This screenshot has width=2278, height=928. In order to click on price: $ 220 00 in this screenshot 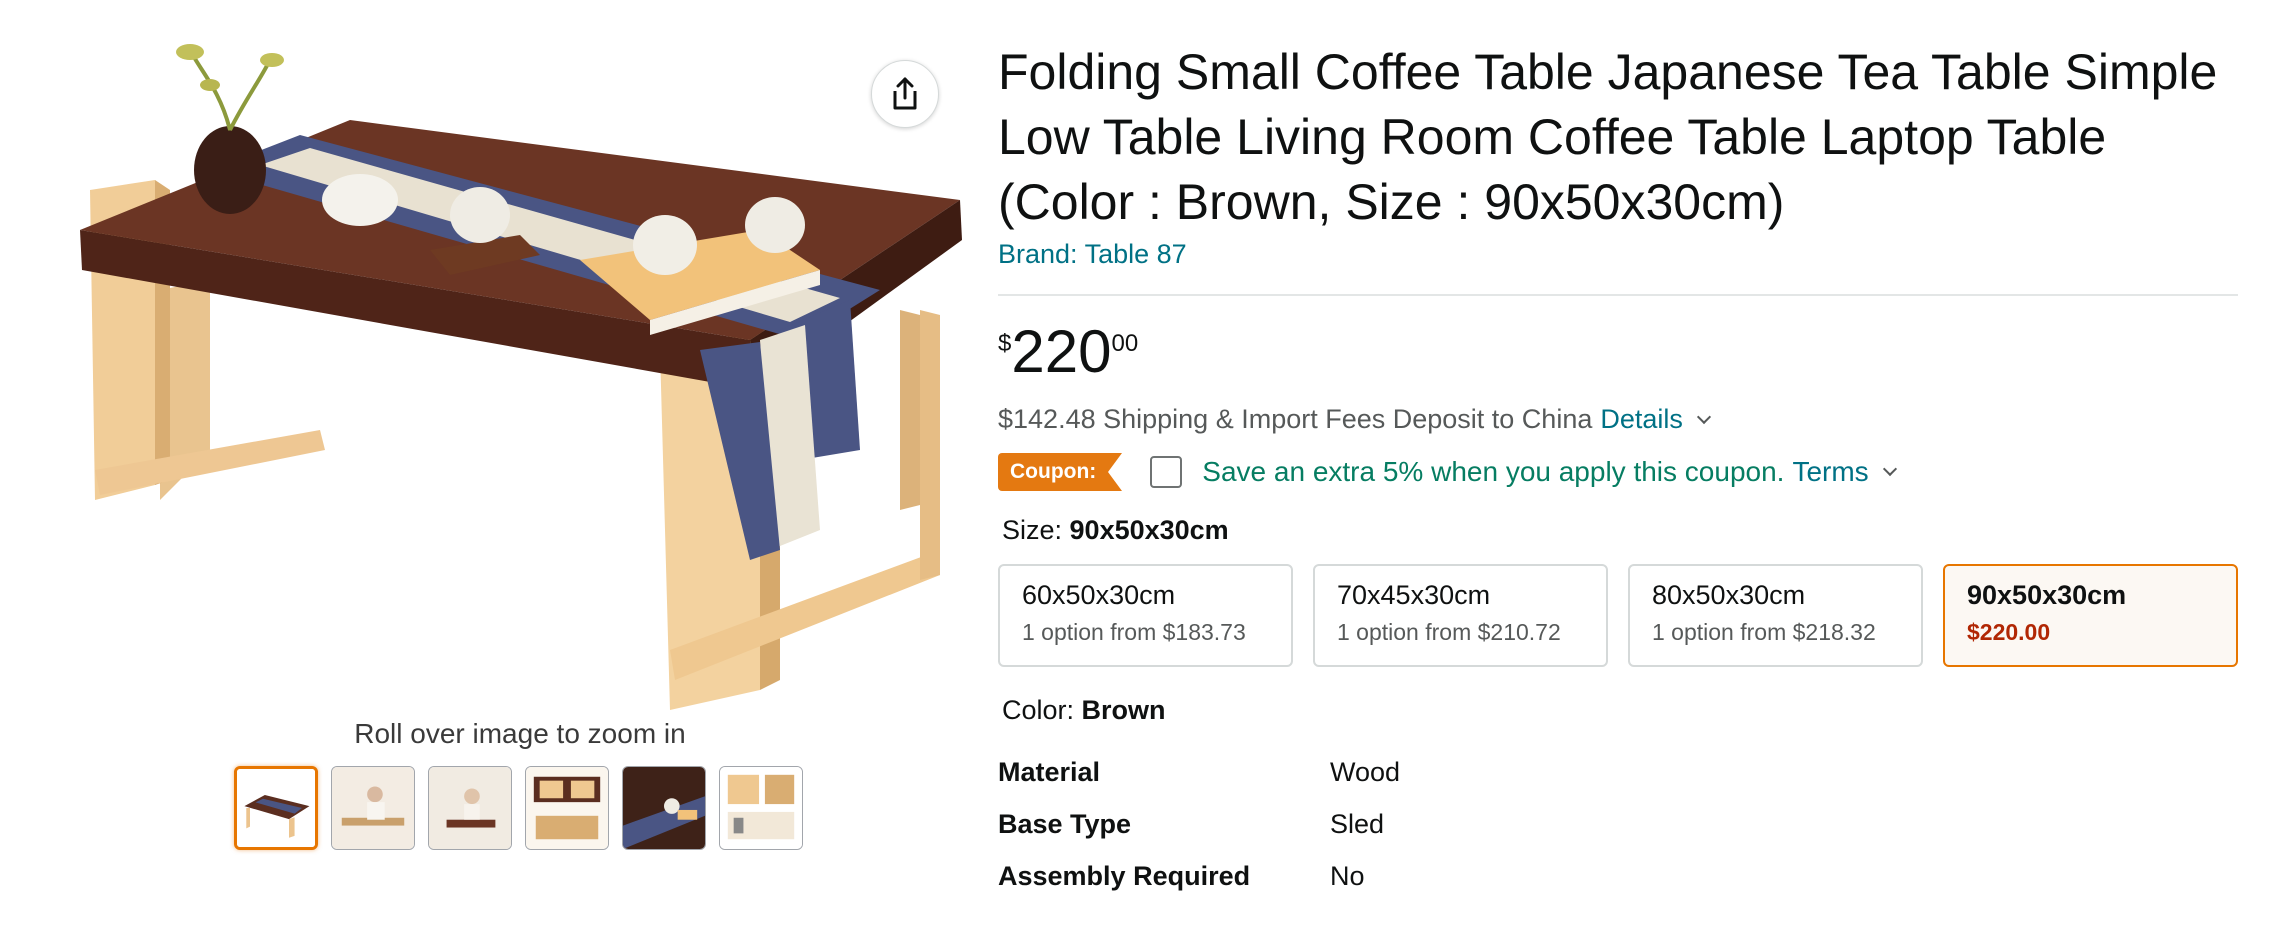, I will do `click(1618, 352)`.